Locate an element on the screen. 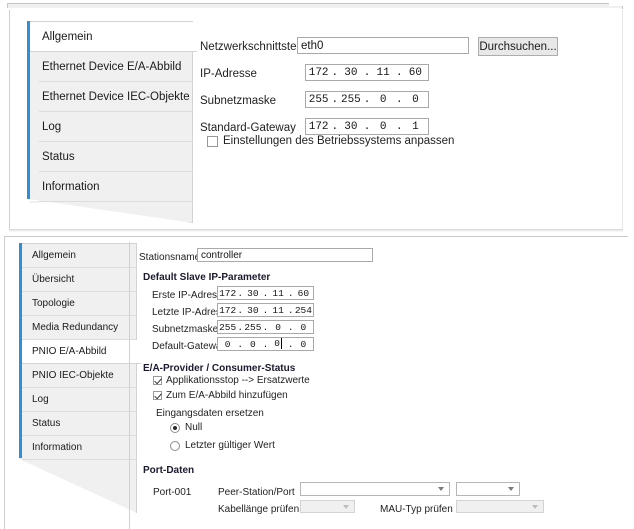  text-cursor is located at coordinates (281, 344).